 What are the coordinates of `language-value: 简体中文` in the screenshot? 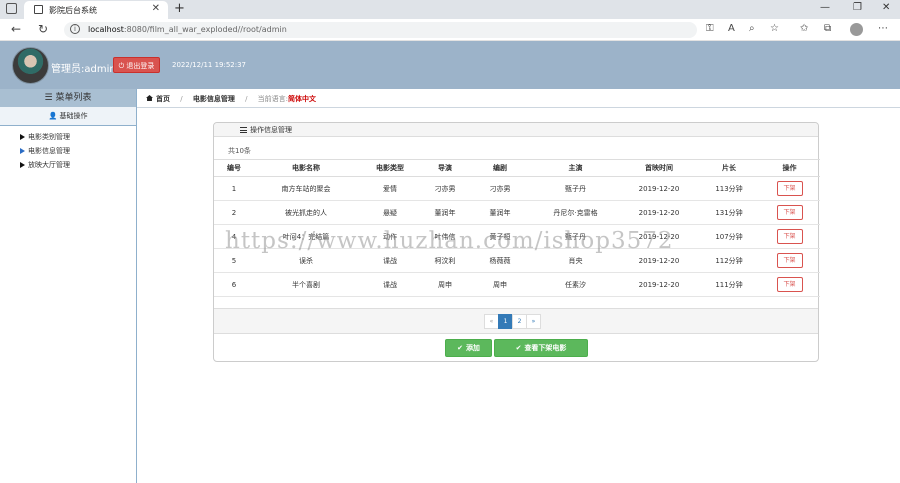 It's located at (302, 99).